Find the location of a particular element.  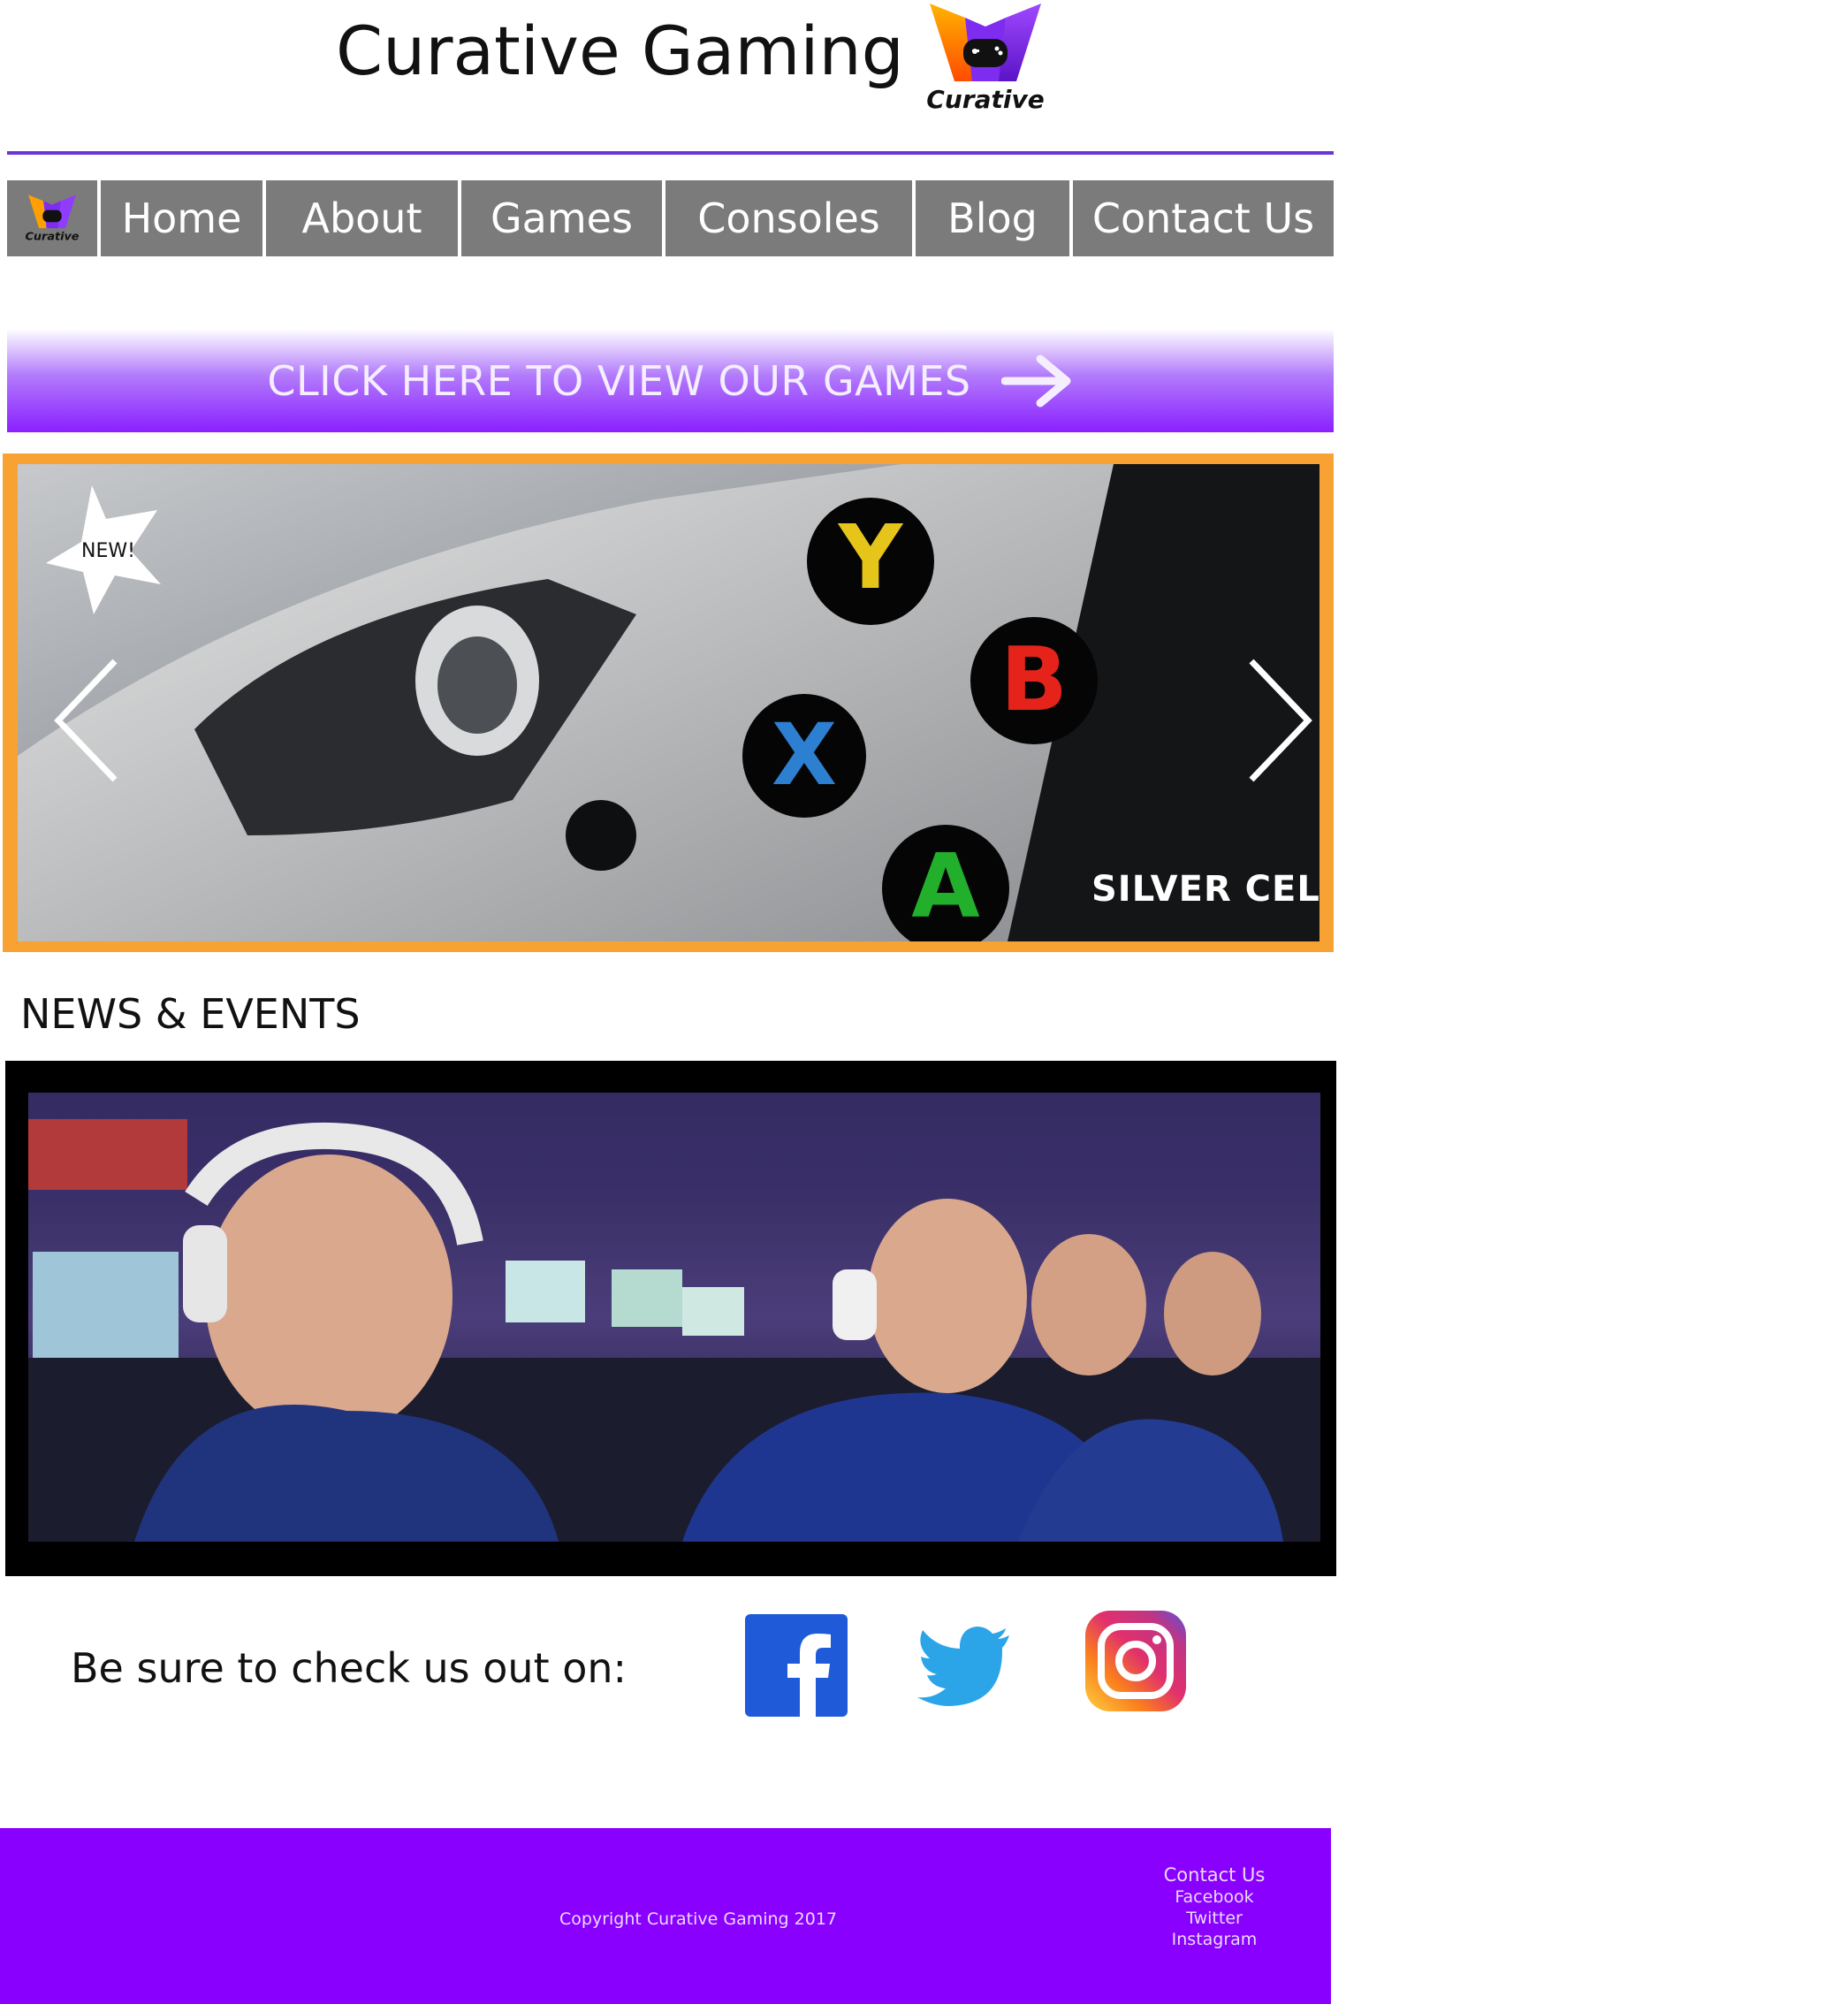

facebook-link is located at coordinates (796, 1666).